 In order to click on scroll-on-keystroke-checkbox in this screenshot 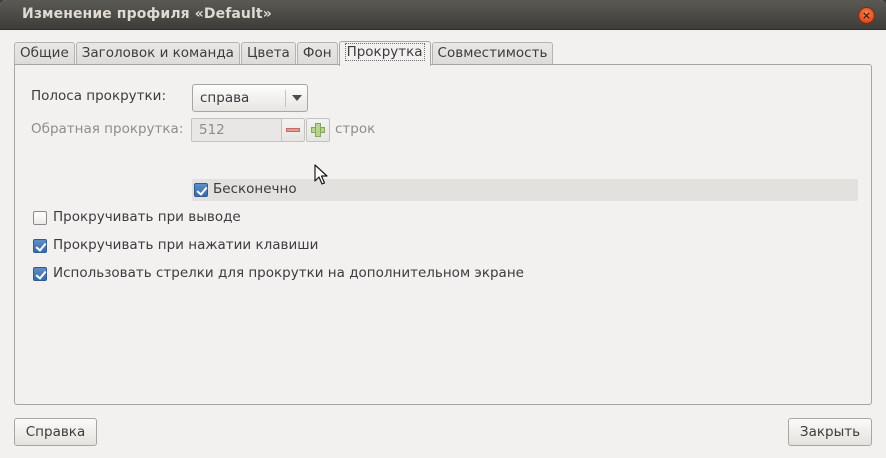, I will do `click(40, 246)`.